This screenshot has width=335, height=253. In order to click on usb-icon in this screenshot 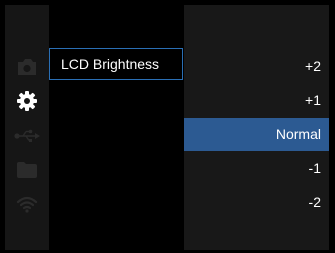, I will do `click(27, 136)`.